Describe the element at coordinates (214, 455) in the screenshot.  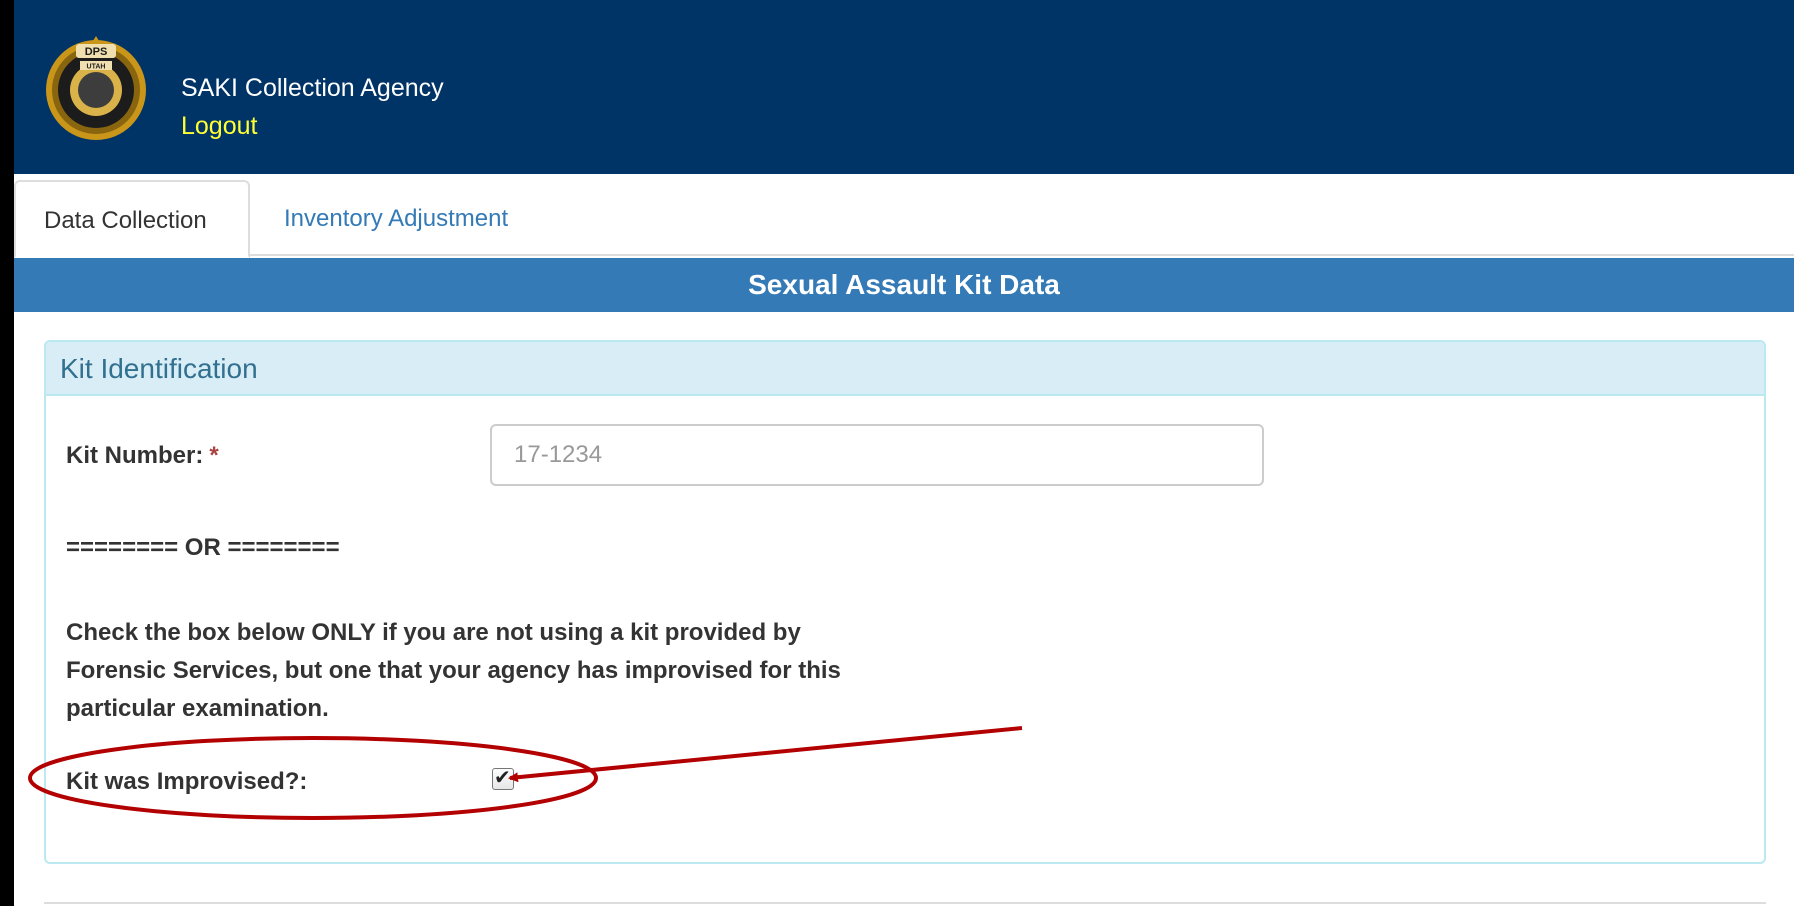
I see `required-indicator: *` at that location.